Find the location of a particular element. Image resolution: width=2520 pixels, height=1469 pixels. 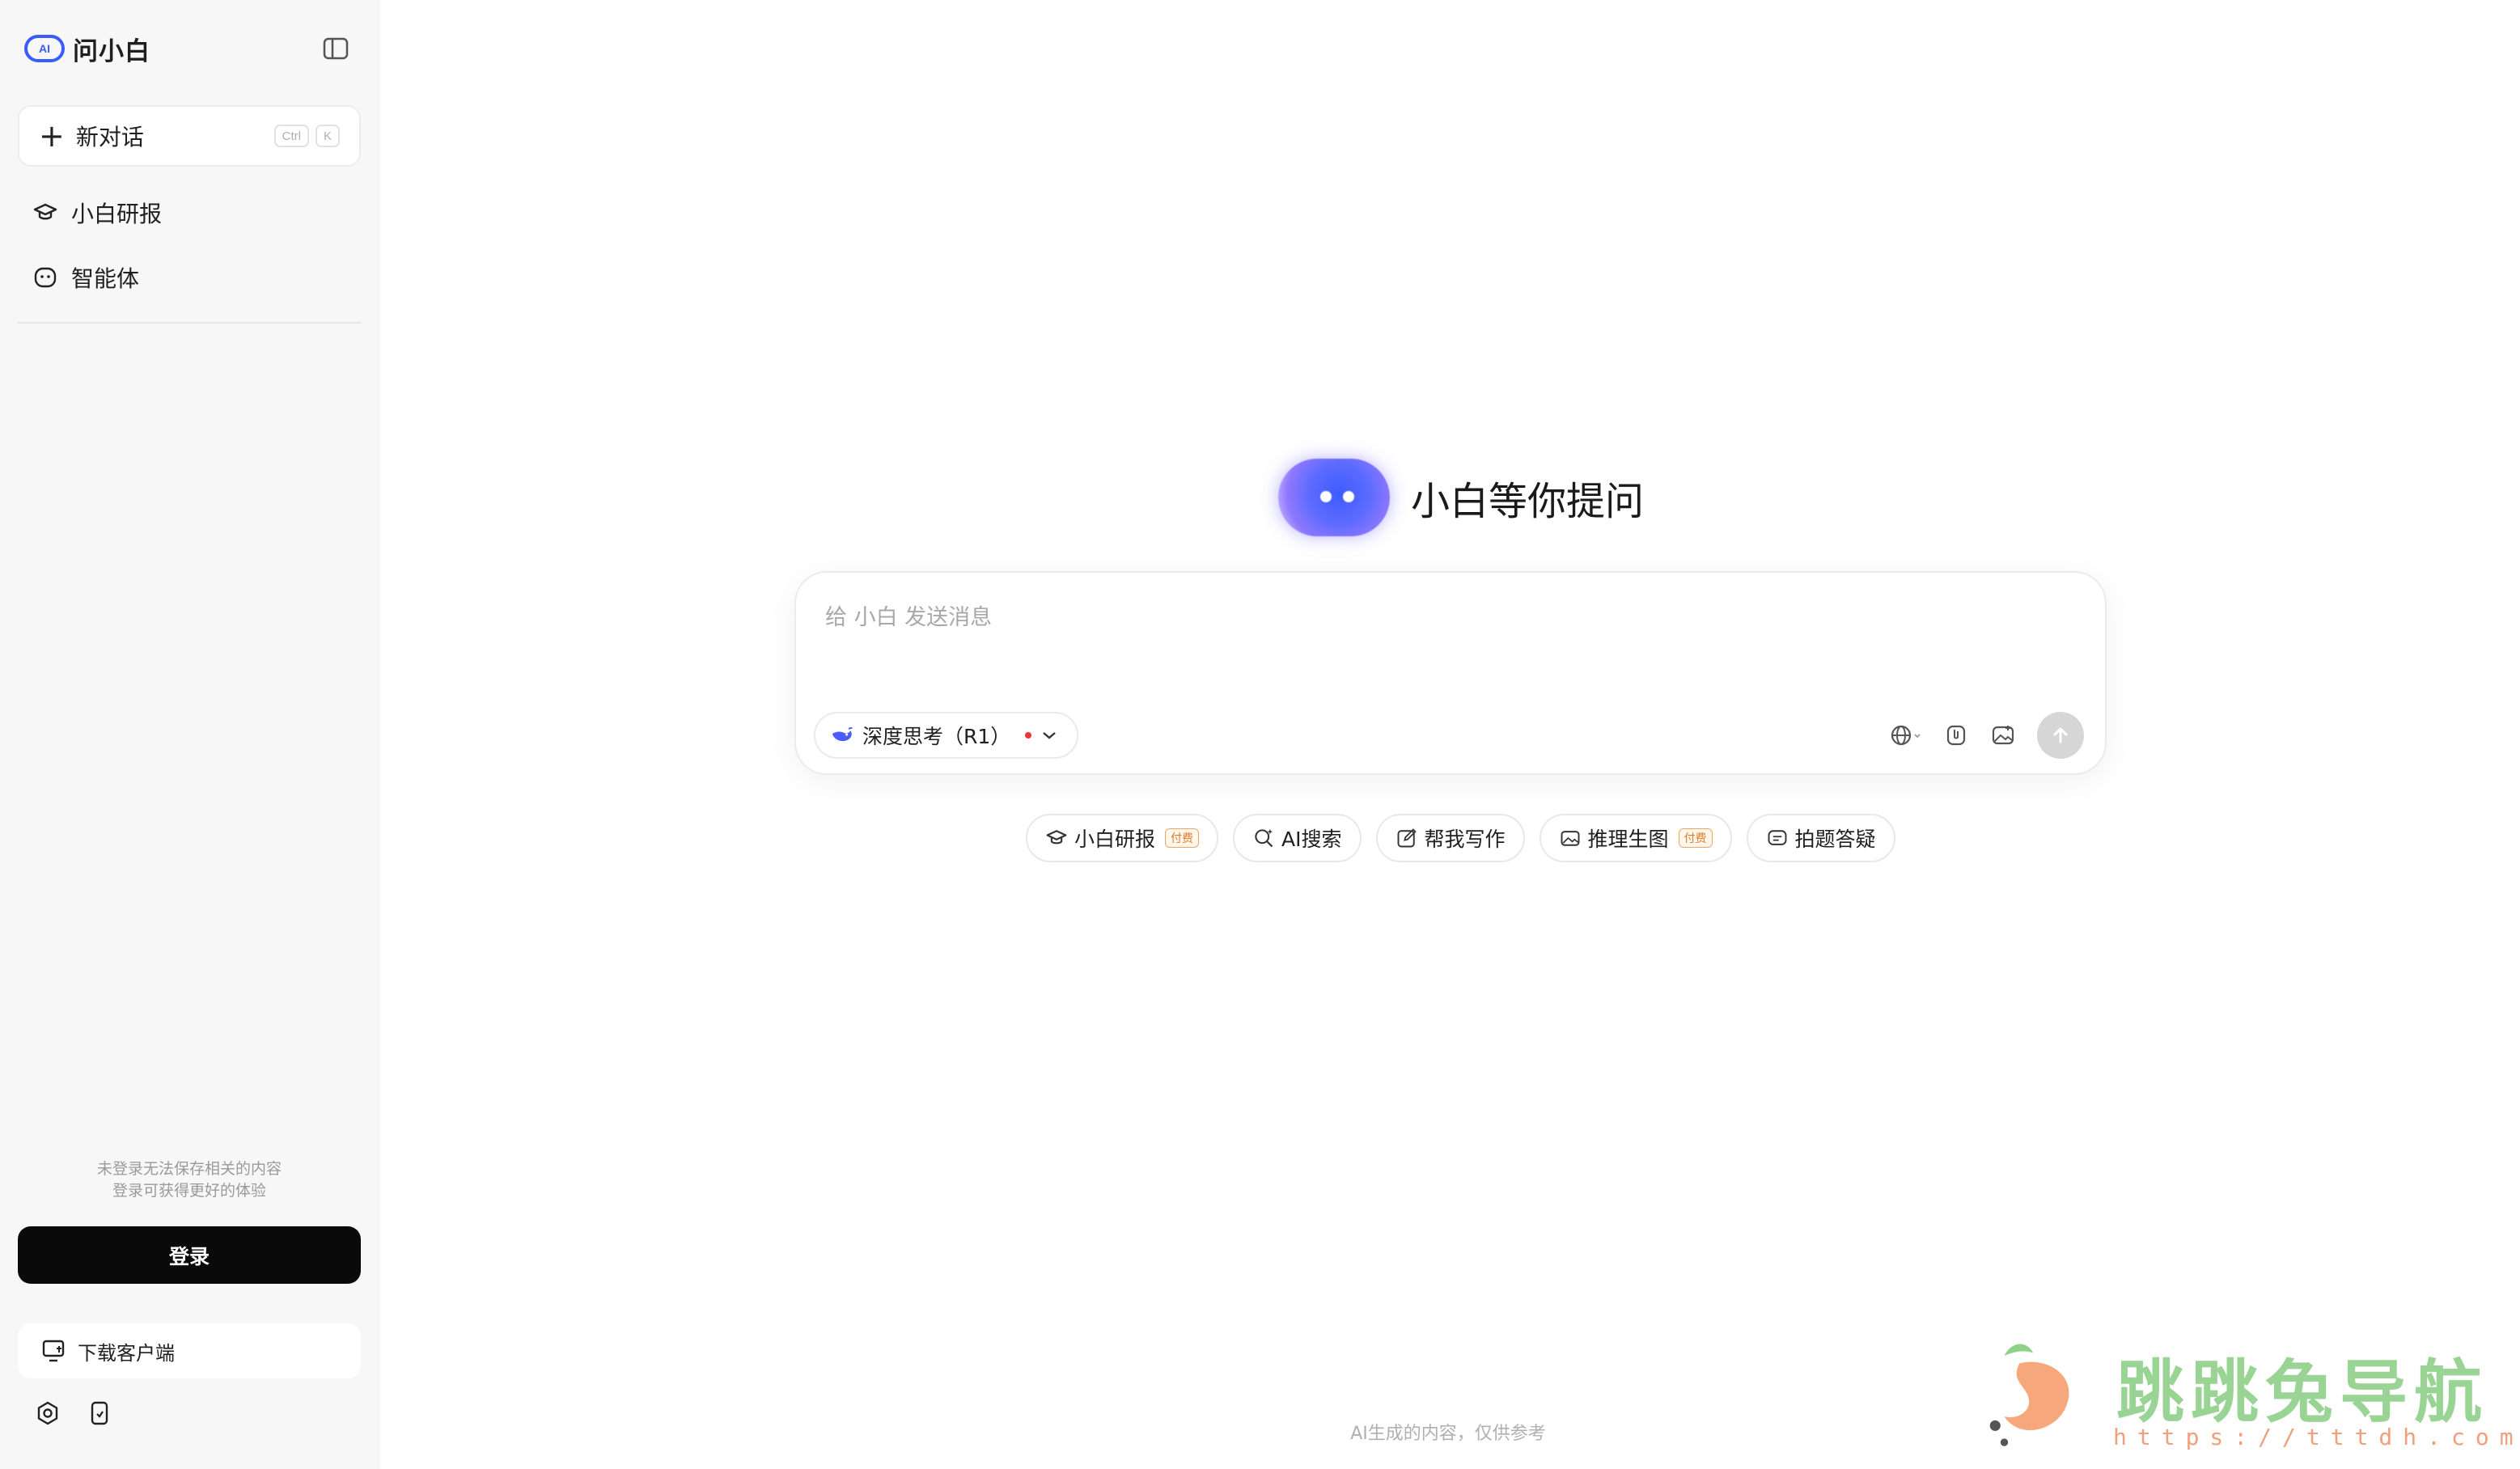

model-selector: 深度思考（R1） is located at coordinates (946, 735).